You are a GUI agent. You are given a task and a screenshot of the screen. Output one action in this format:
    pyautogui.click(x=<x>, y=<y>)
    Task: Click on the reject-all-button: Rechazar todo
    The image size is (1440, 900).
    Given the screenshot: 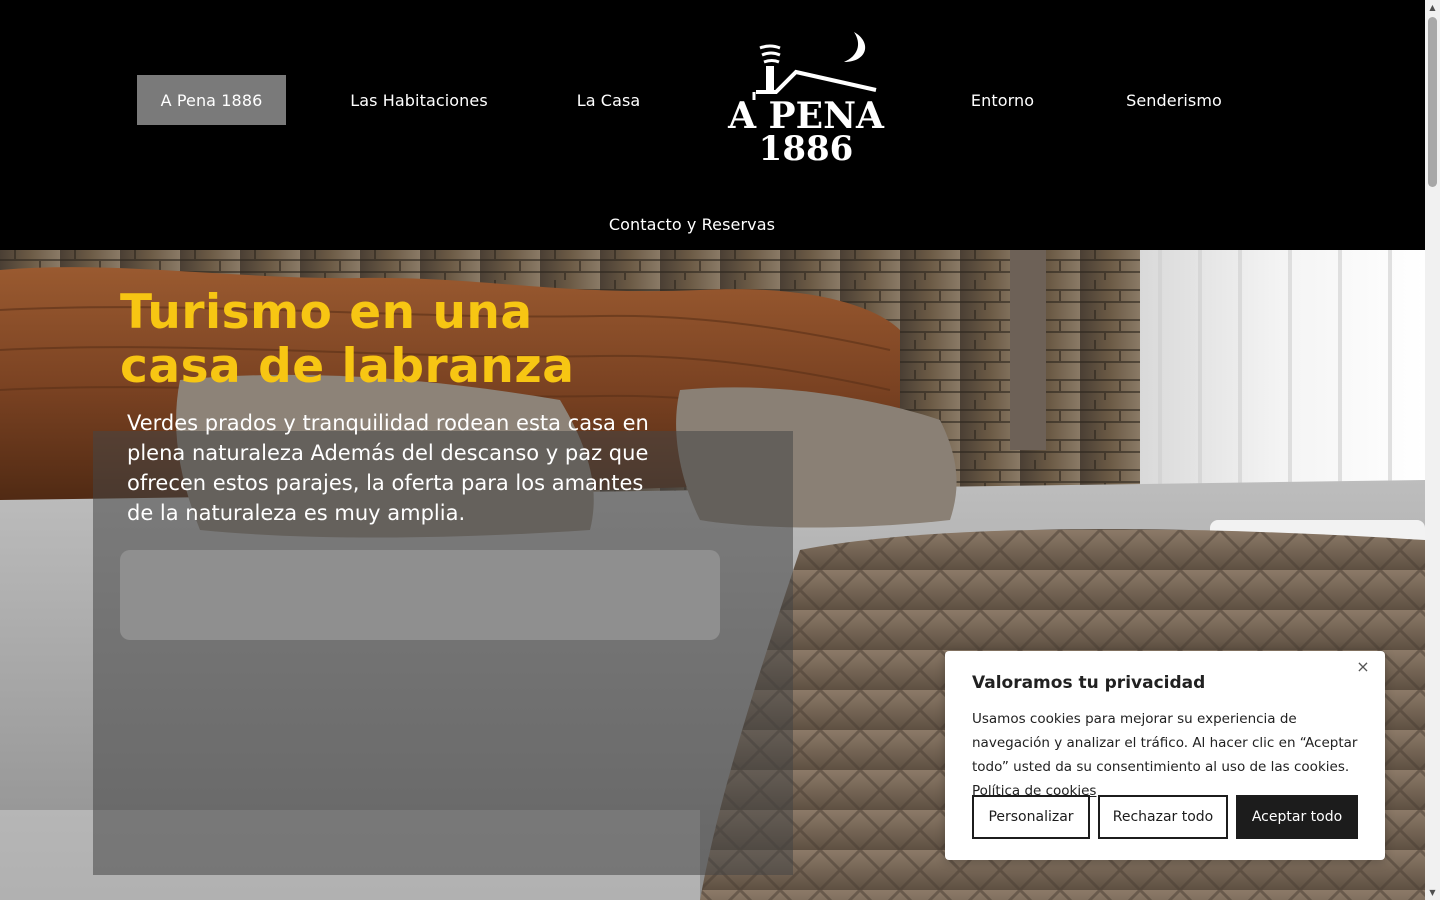 What is the action you would take?
    pyautogui.click(x=1163, y=817)
    